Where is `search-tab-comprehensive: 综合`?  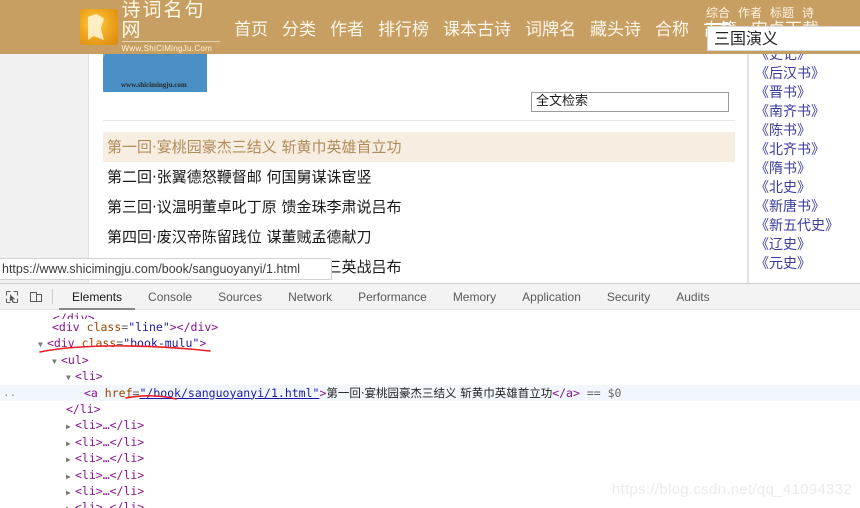
search-tab-comprehensive: 综合 is located at coordinates (718, 14).